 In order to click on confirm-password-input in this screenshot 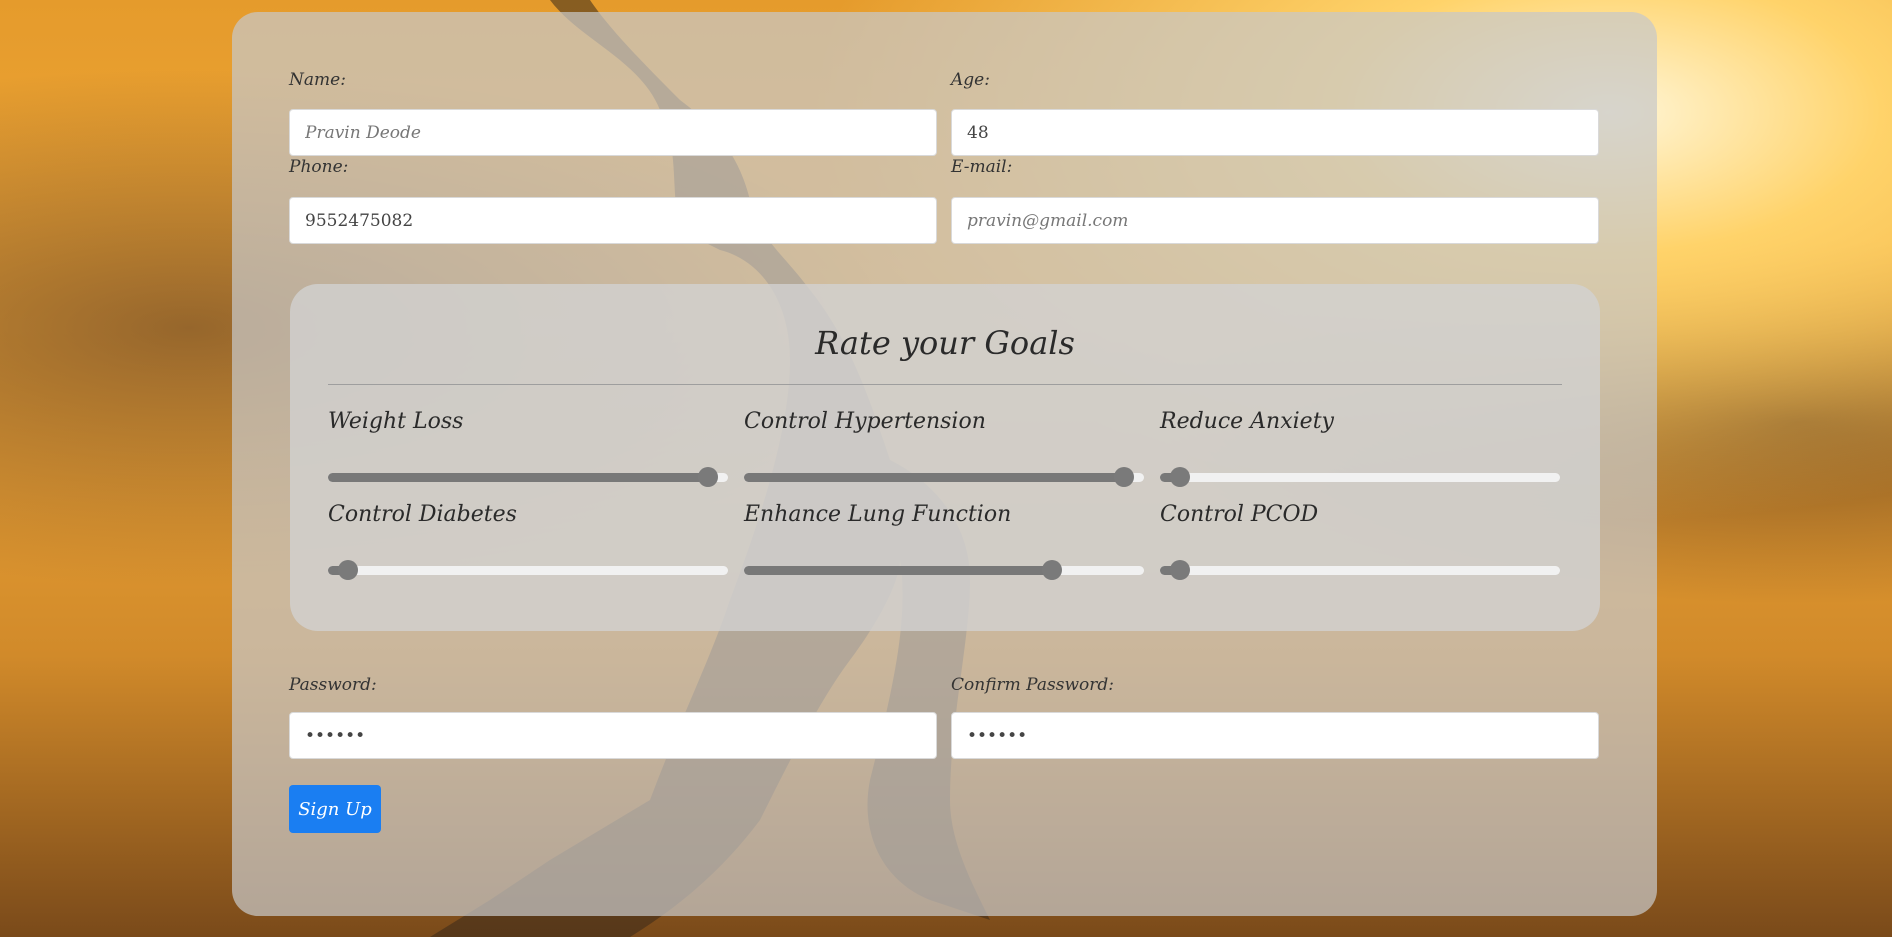, I will do `click(1275, 735)`.